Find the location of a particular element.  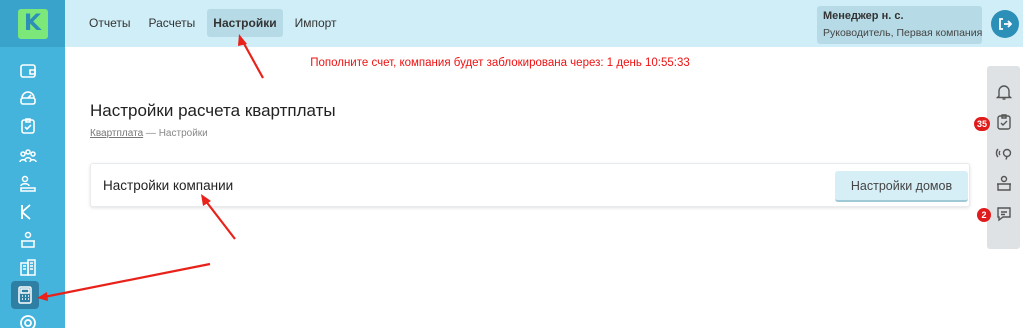

page-title: Настройки расчета квартплаты is located at coordinates (213, 110).